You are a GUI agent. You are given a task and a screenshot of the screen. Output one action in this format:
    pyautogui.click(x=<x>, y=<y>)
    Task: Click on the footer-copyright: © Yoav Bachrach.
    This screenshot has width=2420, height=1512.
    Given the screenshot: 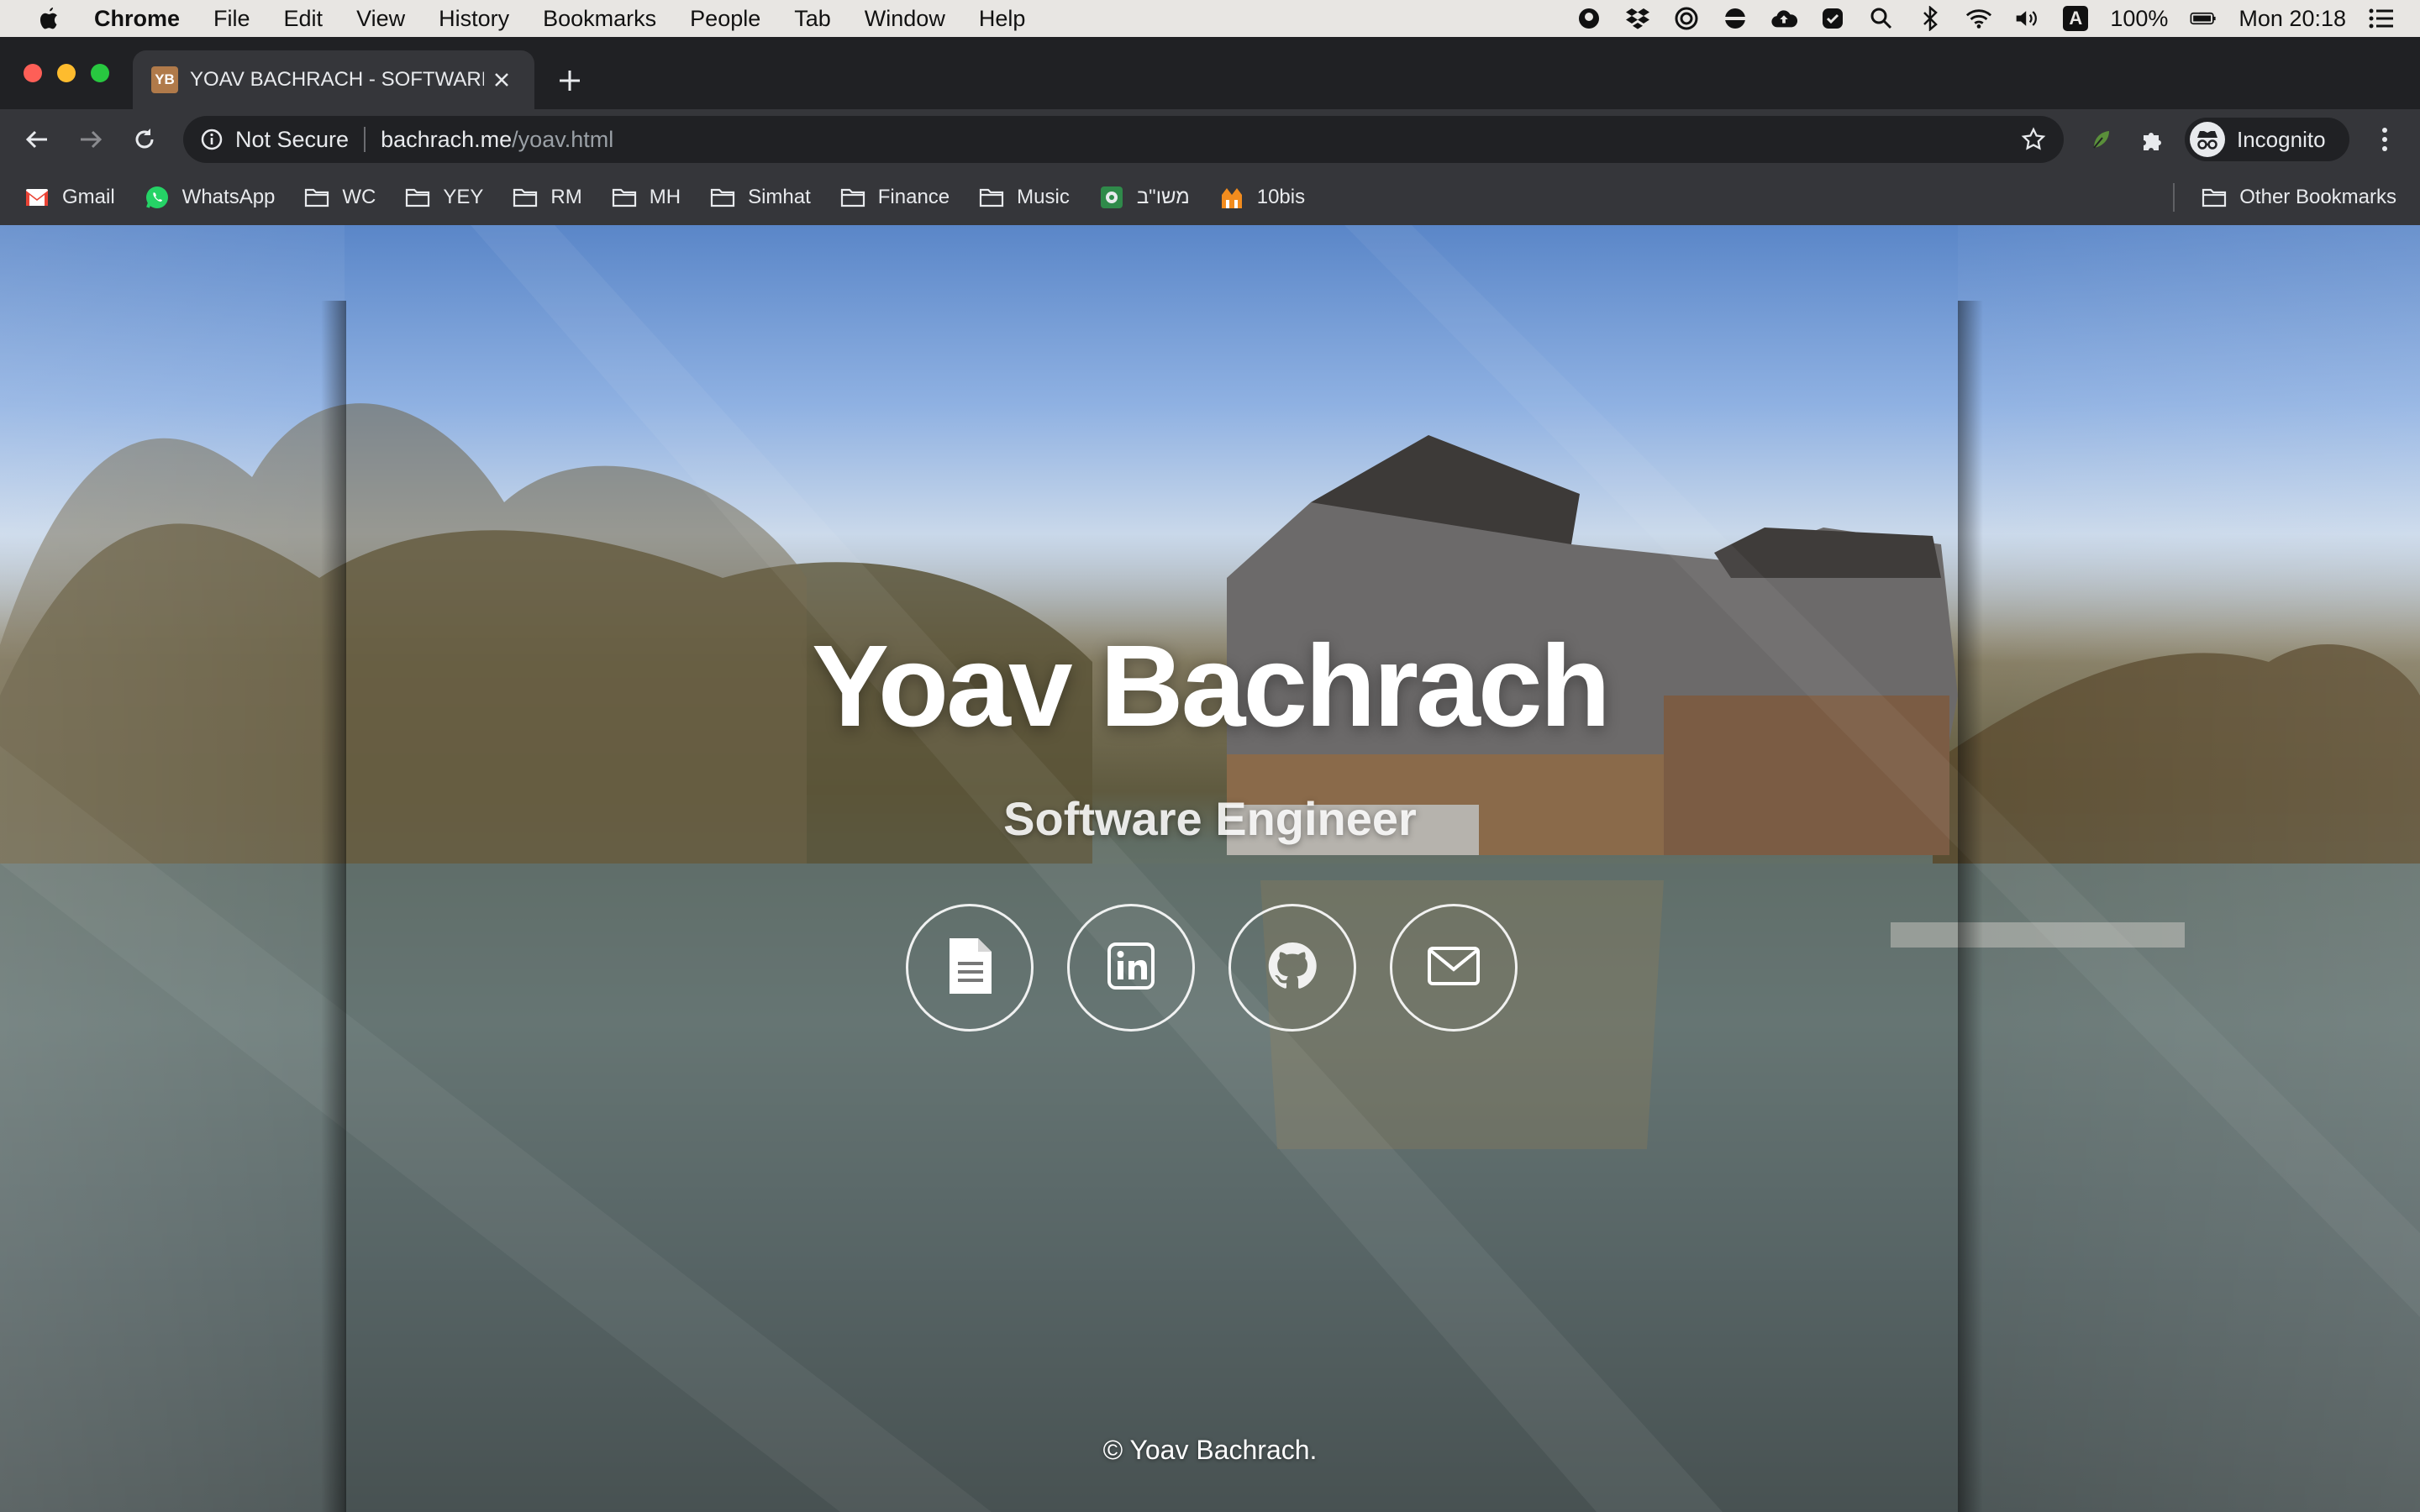 What is the action you would take?
    pyautogui.click(x=1210, y=1450)
    